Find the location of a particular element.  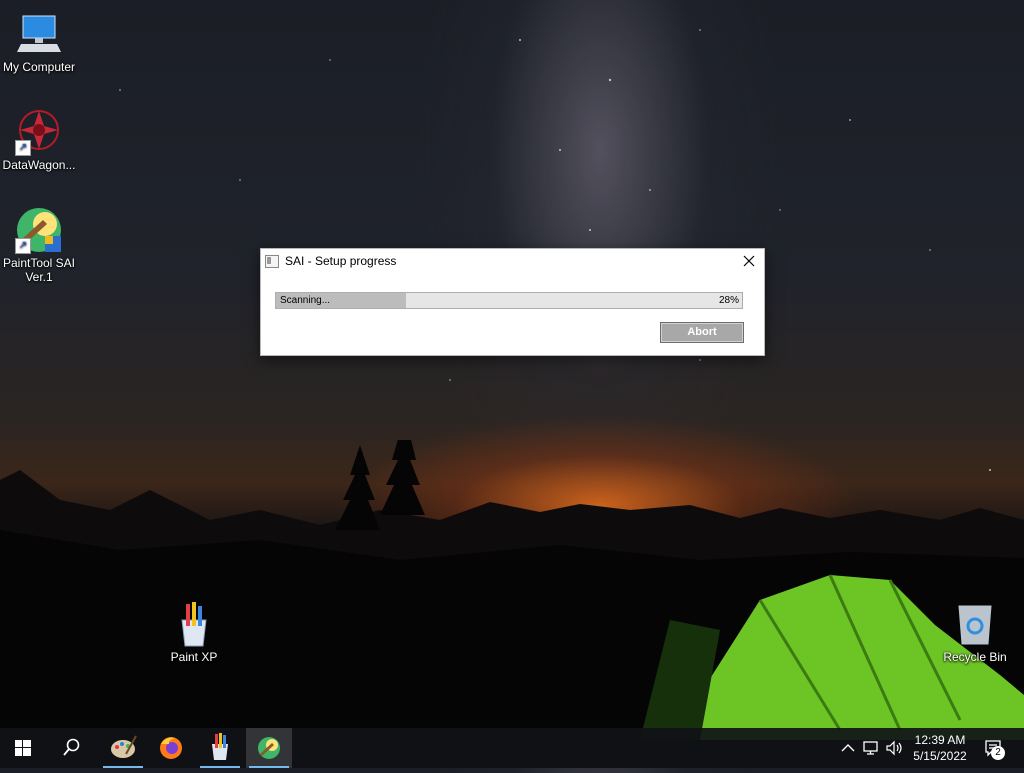

notification-count-badge: 2 is located at coordinates (998, 753).